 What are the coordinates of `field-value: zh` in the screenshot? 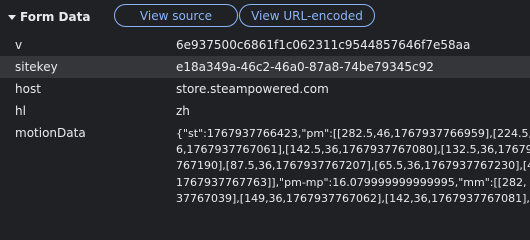 It's located at (183, 111).